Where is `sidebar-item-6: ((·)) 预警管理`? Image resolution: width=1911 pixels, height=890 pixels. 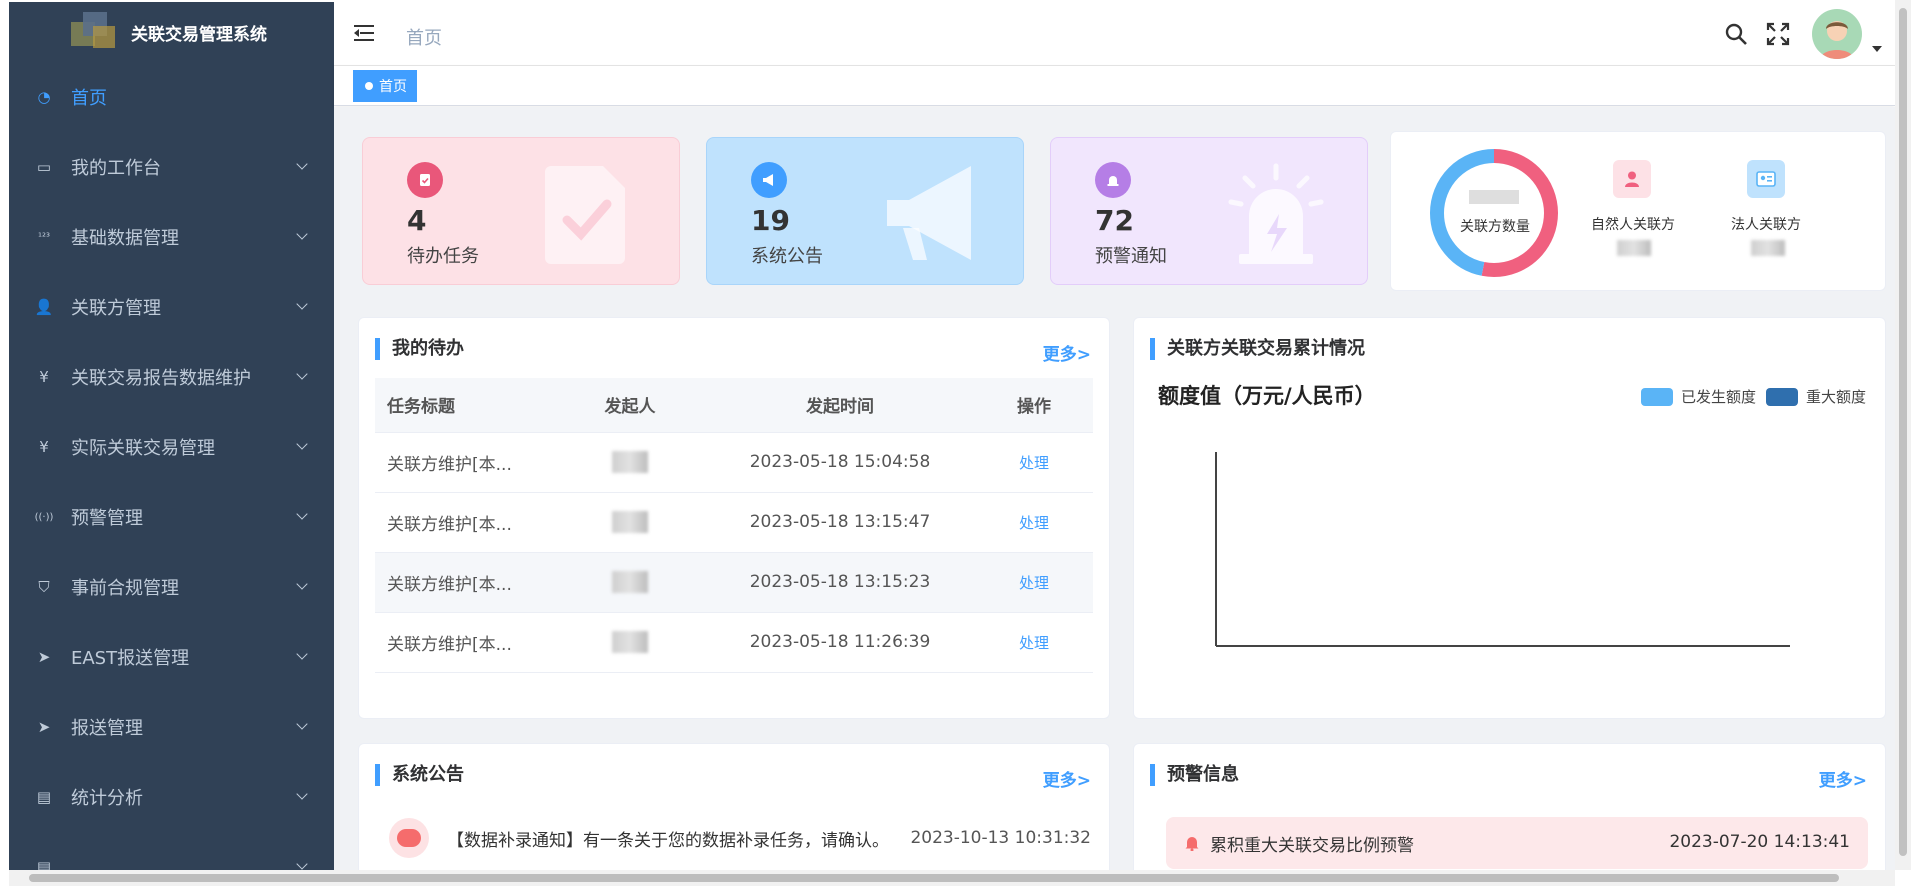
sidebar-item-6: ((·)) 预警管理 is located at coordinates (171, 517).